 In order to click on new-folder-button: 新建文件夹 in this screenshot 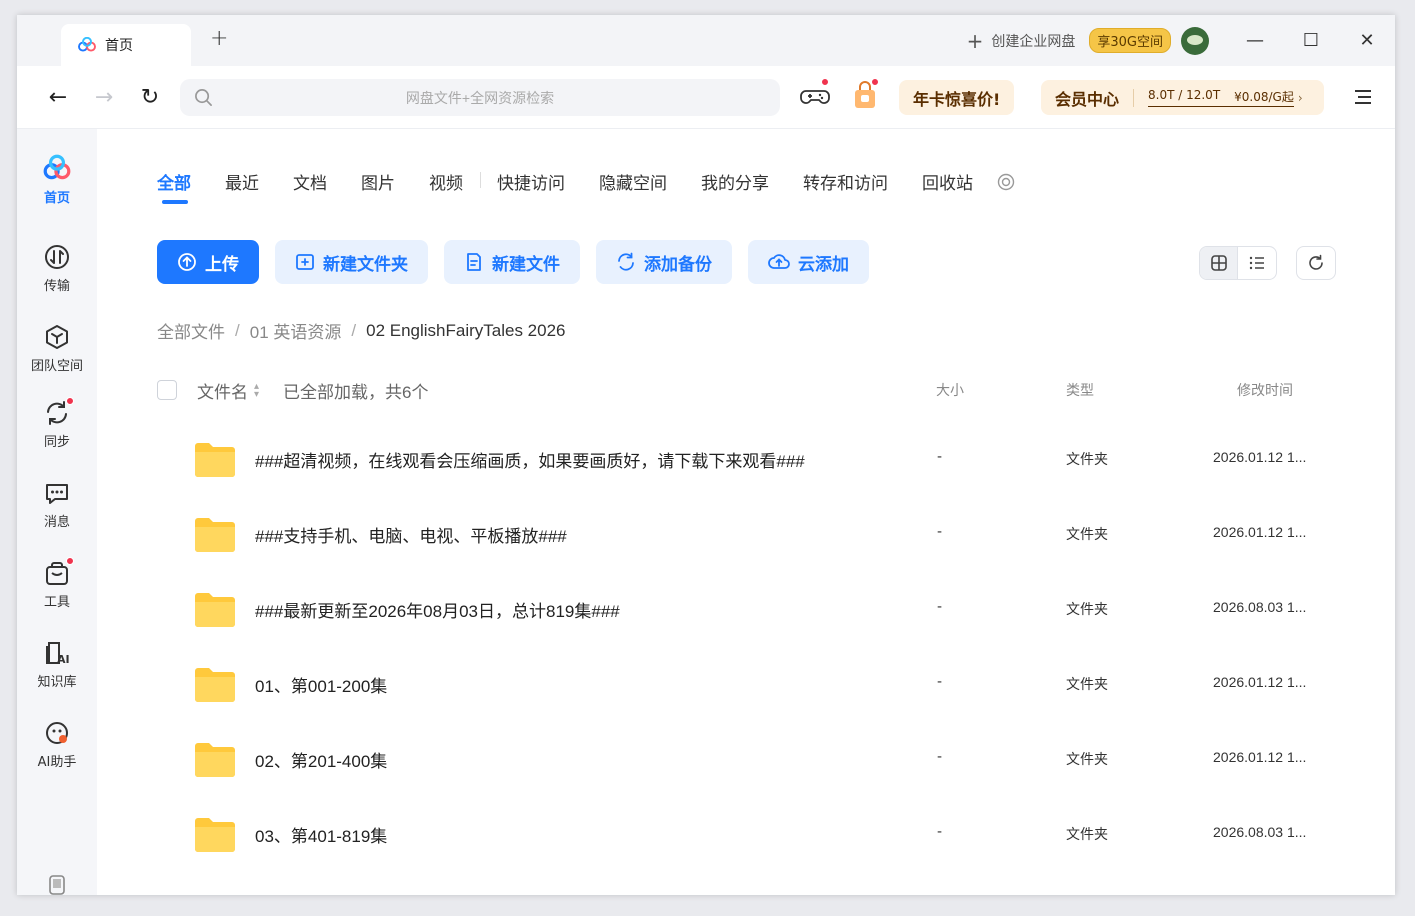, I will do `click(351, 262)`.